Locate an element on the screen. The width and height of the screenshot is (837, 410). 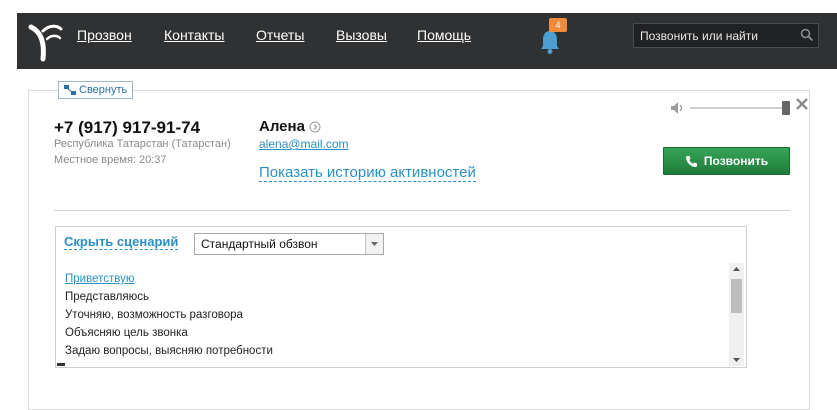
volume-slider-handle is located at coordinates (786, 108).